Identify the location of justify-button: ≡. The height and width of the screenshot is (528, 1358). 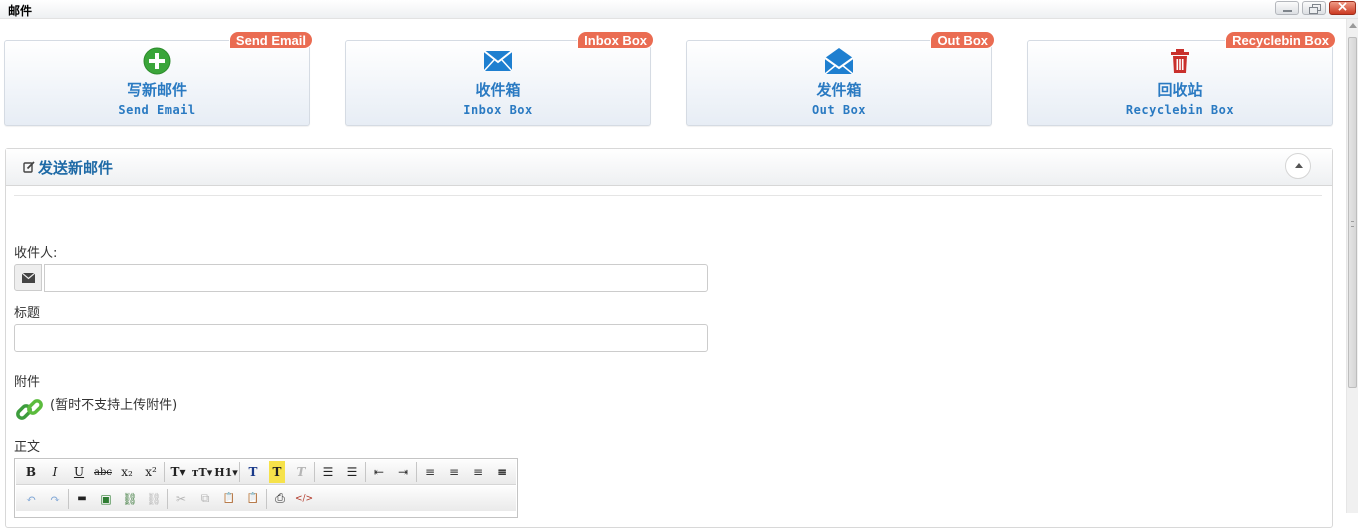
(502, 472).